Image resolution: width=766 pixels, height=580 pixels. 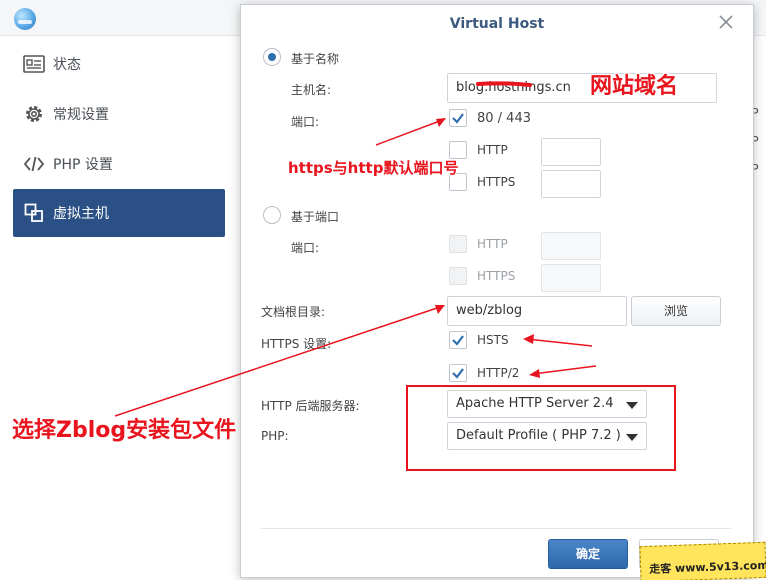 I want to click on default-port-checkbox, so click(x=458, y=118).